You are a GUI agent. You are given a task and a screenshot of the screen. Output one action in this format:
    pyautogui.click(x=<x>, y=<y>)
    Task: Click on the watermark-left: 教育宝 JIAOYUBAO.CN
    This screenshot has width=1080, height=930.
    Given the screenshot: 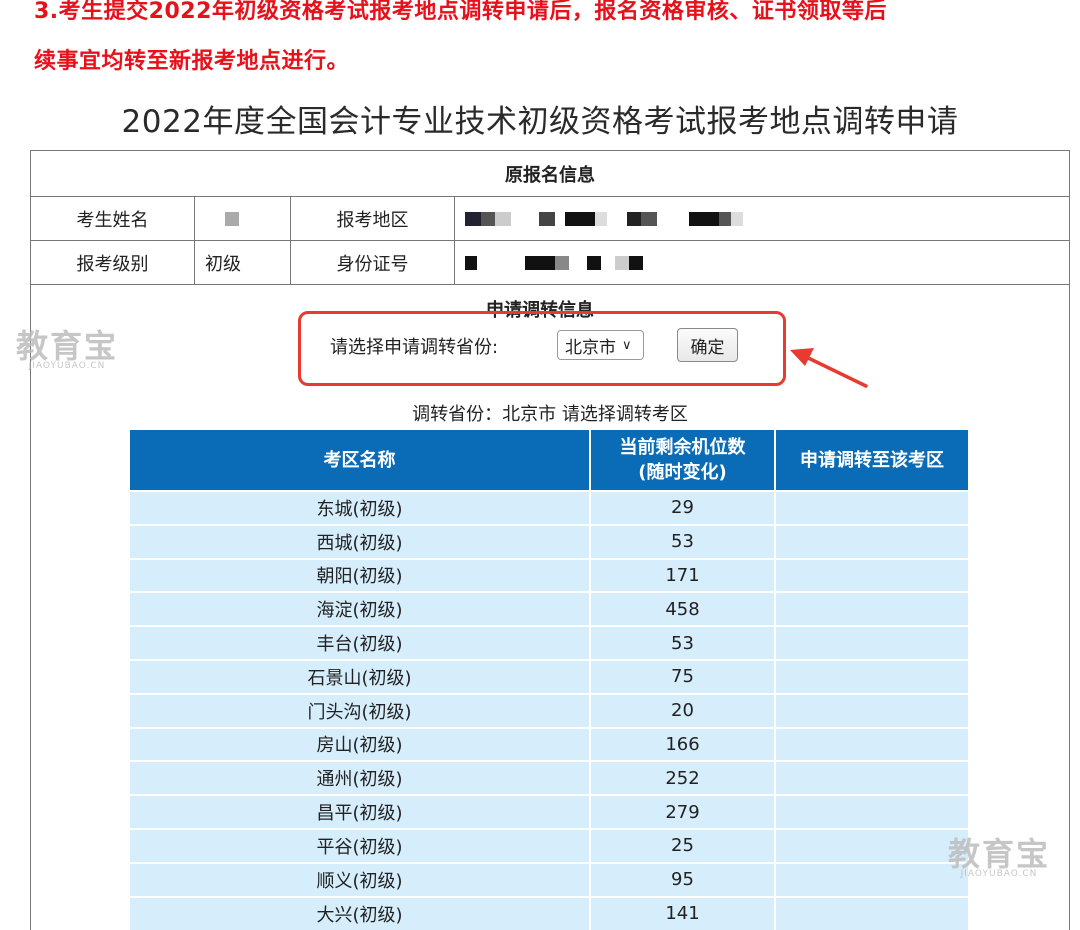 What is the action you would take?
    pyautogui.click(x=67, y=350)
    